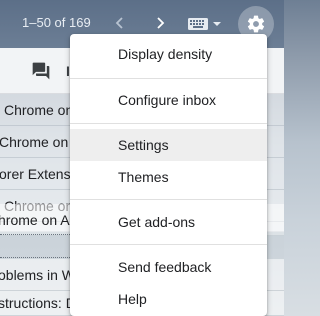 The height and width of the screenshot is (316, 320). Describe the element at coordinates (35, 219) in the screenshot. I see `list-item-snippet: hrome on A` at that location.